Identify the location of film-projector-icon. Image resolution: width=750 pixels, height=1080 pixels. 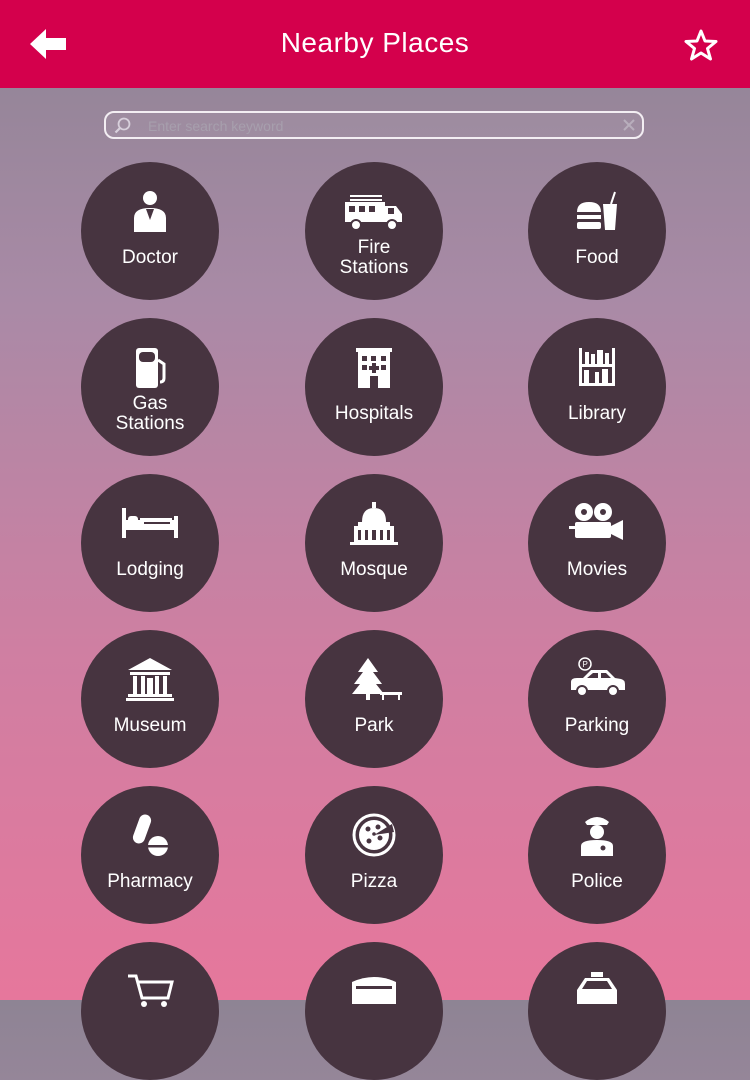
(596, 521).